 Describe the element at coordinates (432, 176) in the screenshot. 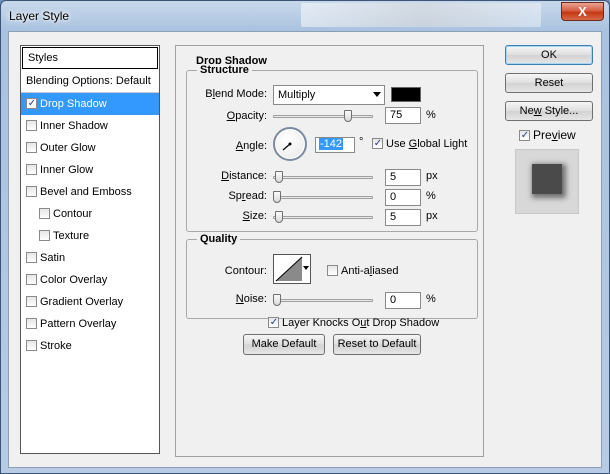

I see `distance-unit: px` at that location.